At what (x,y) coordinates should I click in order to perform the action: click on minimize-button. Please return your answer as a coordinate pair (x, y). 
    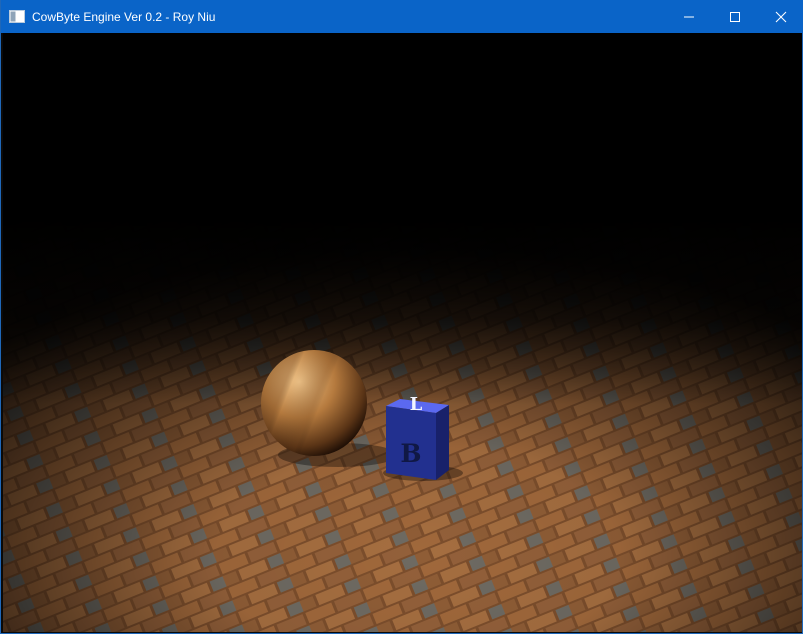
    Looking at the image, I should click on (689, 16).